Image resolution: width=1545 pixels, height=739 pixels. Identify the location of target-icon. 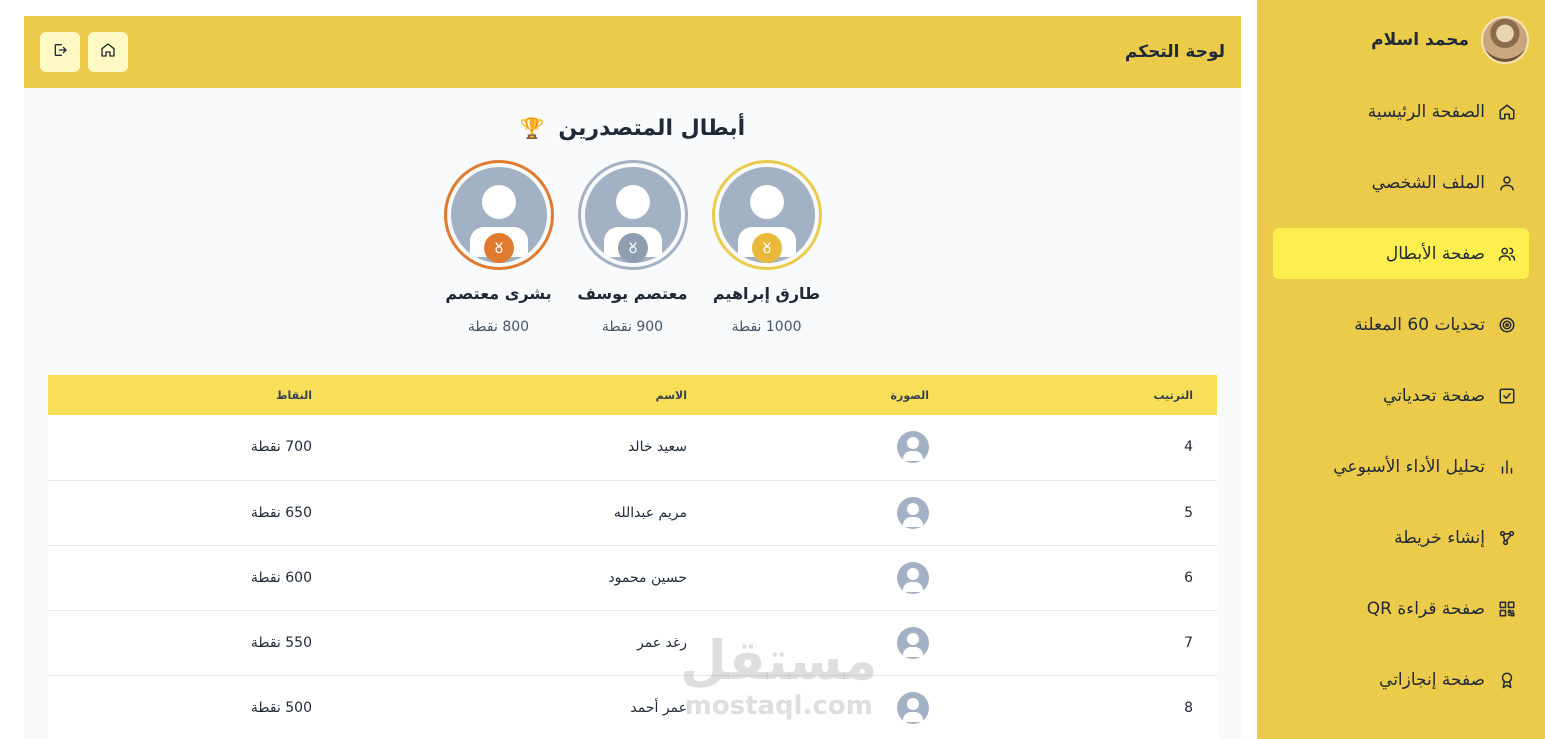
(1507, 325).